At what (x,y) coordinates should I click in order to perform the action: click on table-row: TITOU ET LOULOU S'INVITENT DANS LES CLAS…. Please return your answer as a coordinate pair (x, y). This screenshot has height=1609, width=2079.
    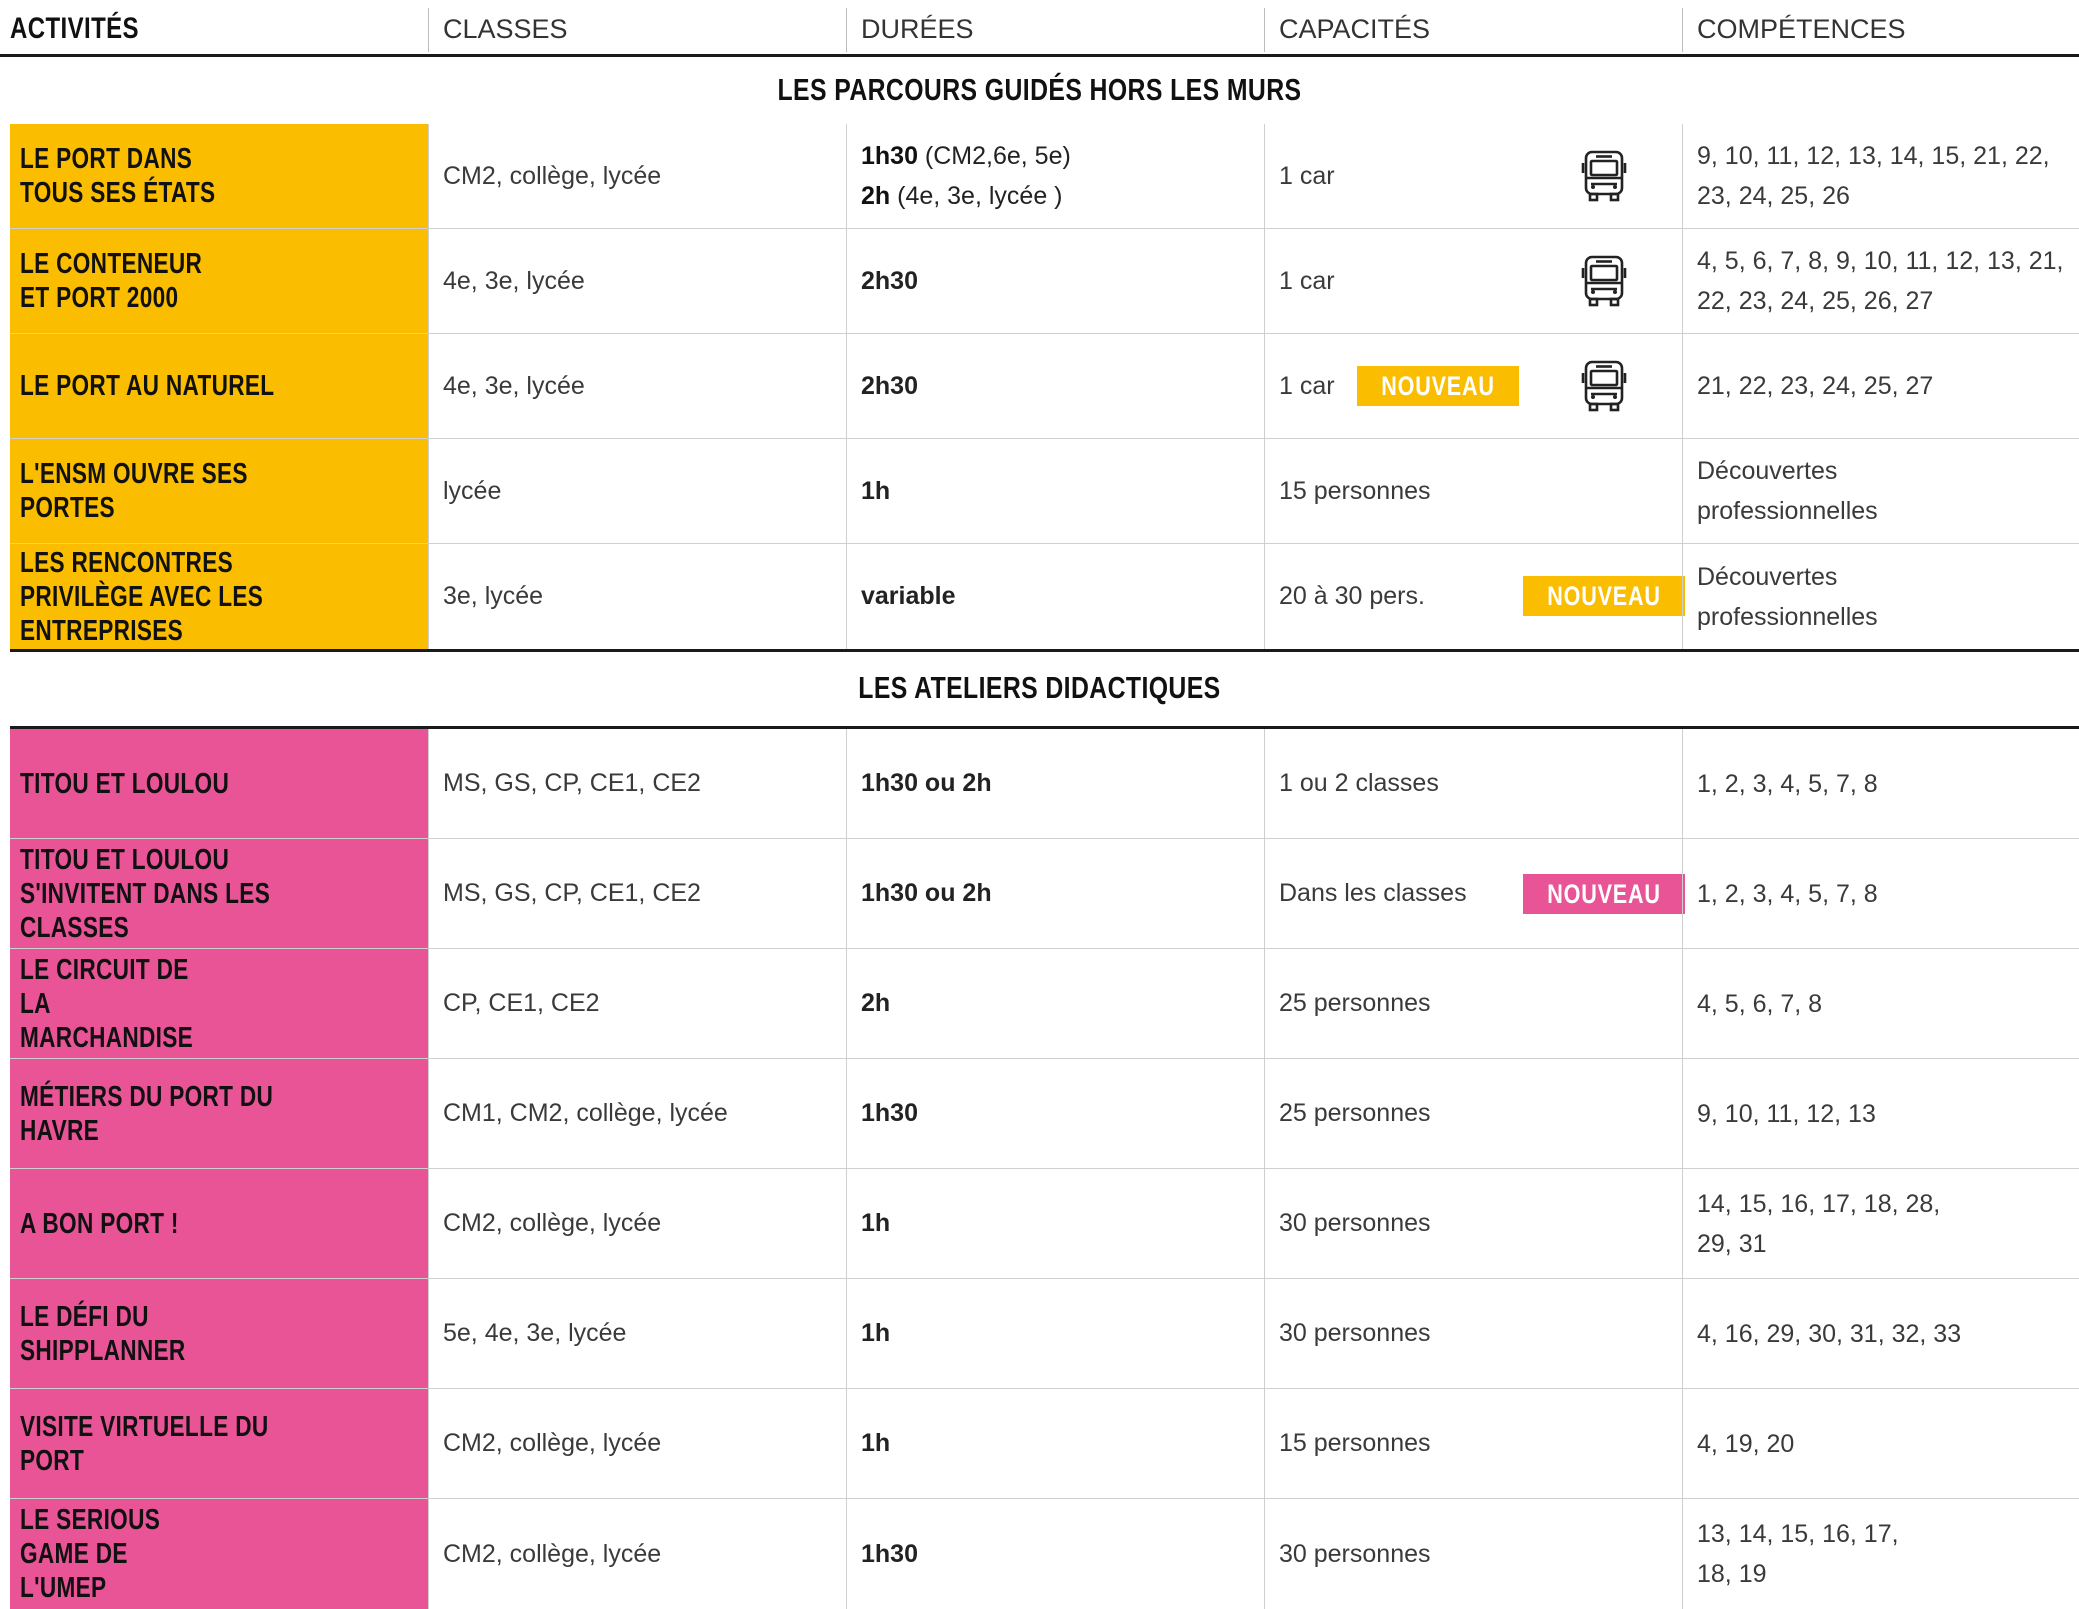
    Looking at the image, I should click on (1044, 894).